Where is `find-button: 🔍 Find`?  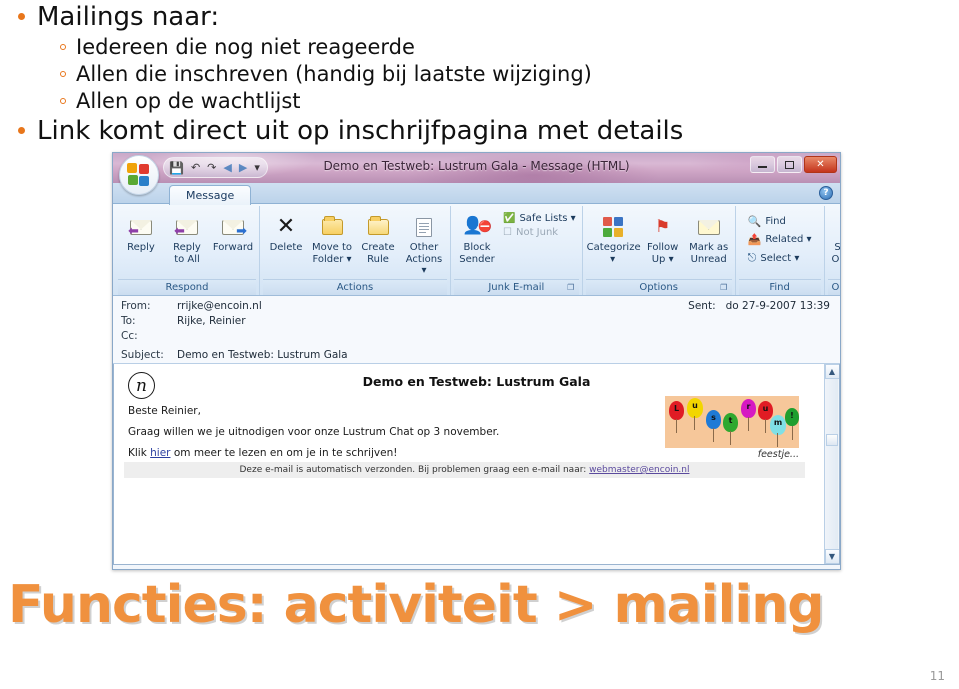 find-button: 🔍 Find is located at coordinates (780, 221).